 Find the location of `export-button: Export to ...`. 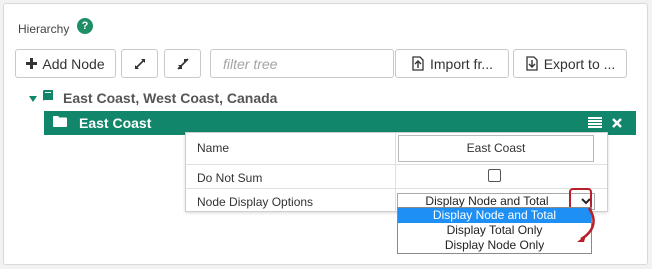

export-button: Export to ... is located at coordinates (570, 63).